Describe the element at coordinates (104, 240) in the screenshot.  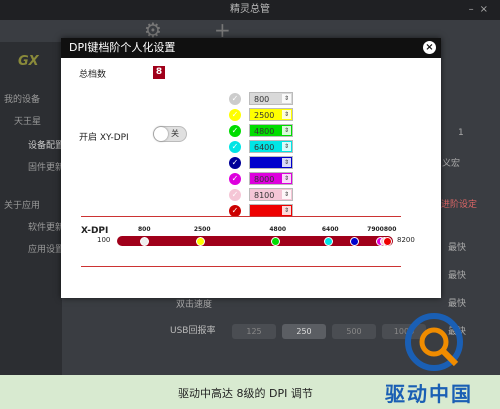
I see `x-dpi-min: 100` at that location.